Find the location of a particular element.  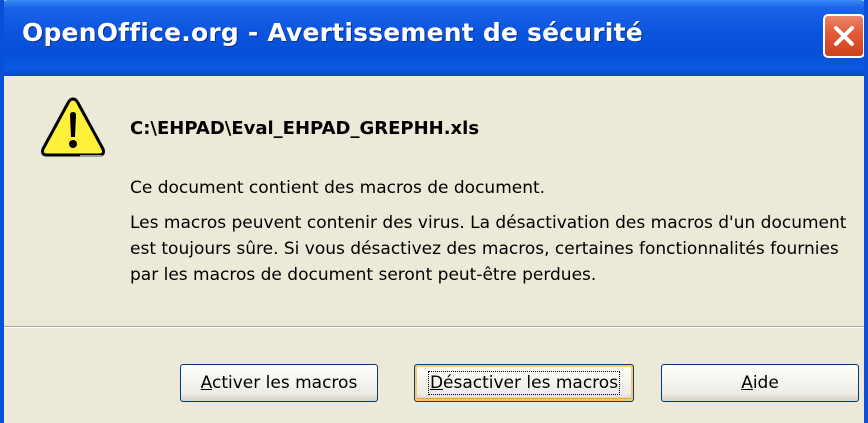

activate-macros-label: Activer les macros is located at coordinates (279, 383).